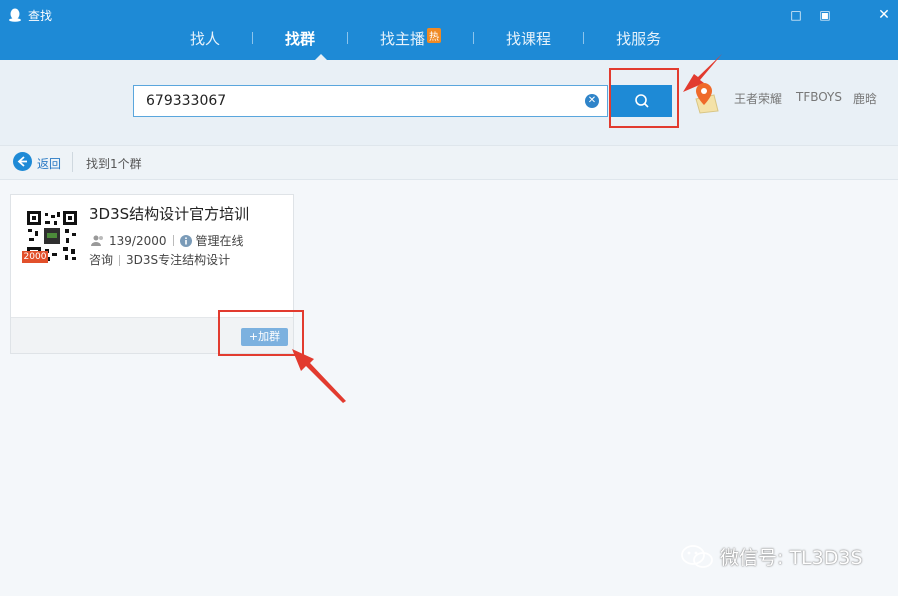 The image size is (898, 596). What do you see at coordinates (219, 241) in the screenshot?
I see `admin-status: 管理在线` at bounding box center [219, 241].